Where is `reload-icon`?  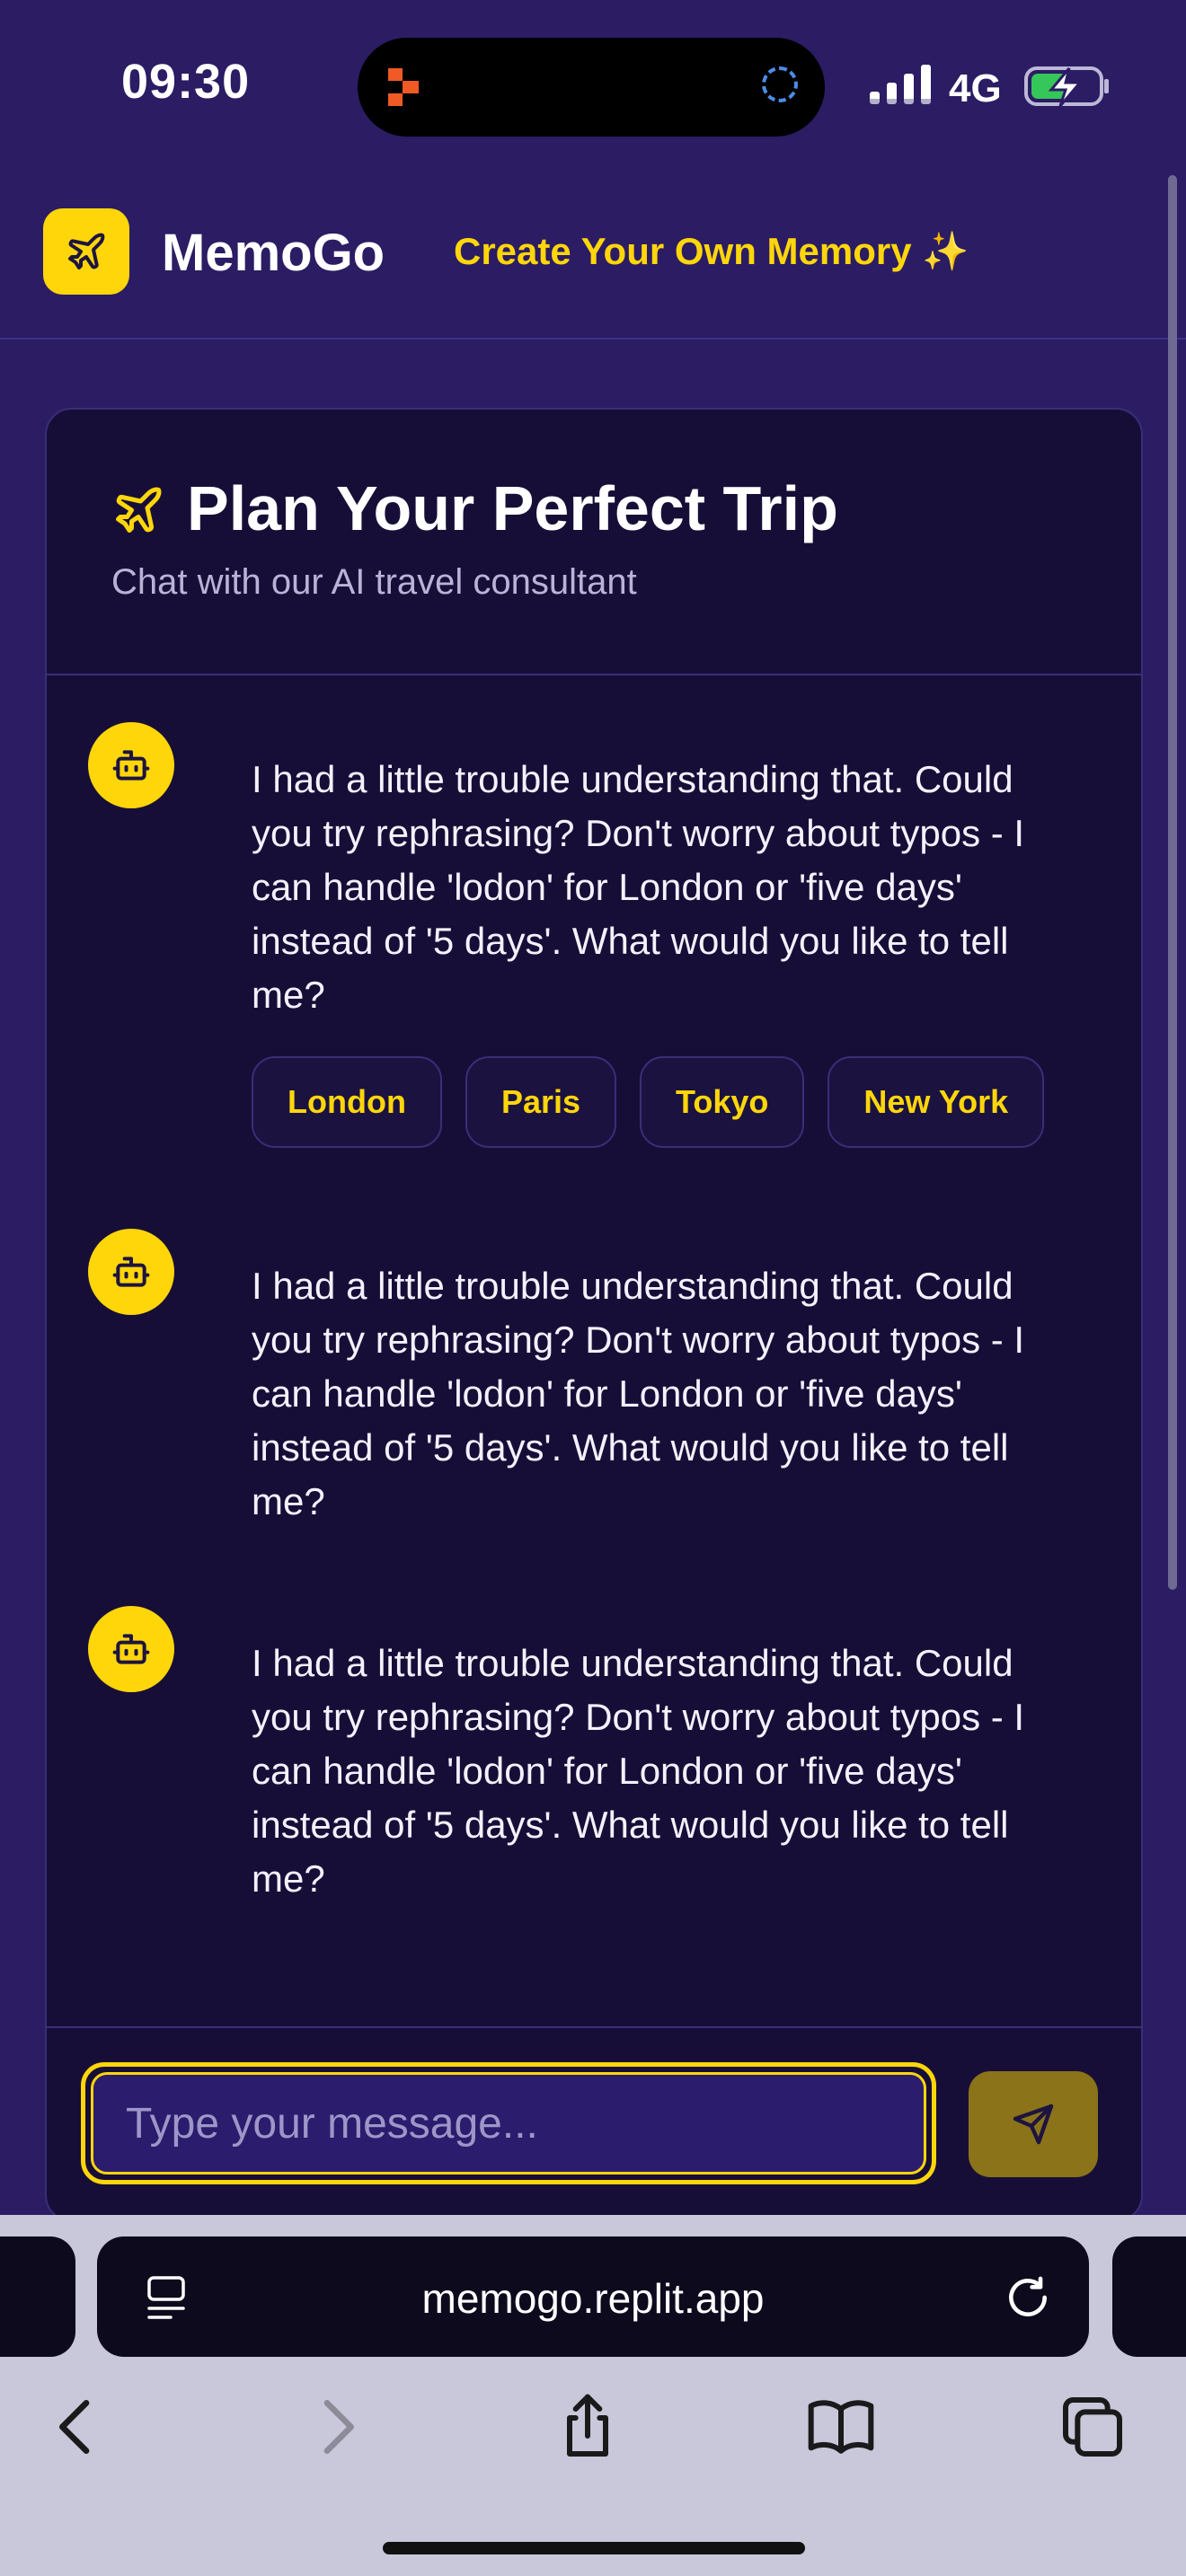 reload-icon is located at coordinates (1028, 2297).